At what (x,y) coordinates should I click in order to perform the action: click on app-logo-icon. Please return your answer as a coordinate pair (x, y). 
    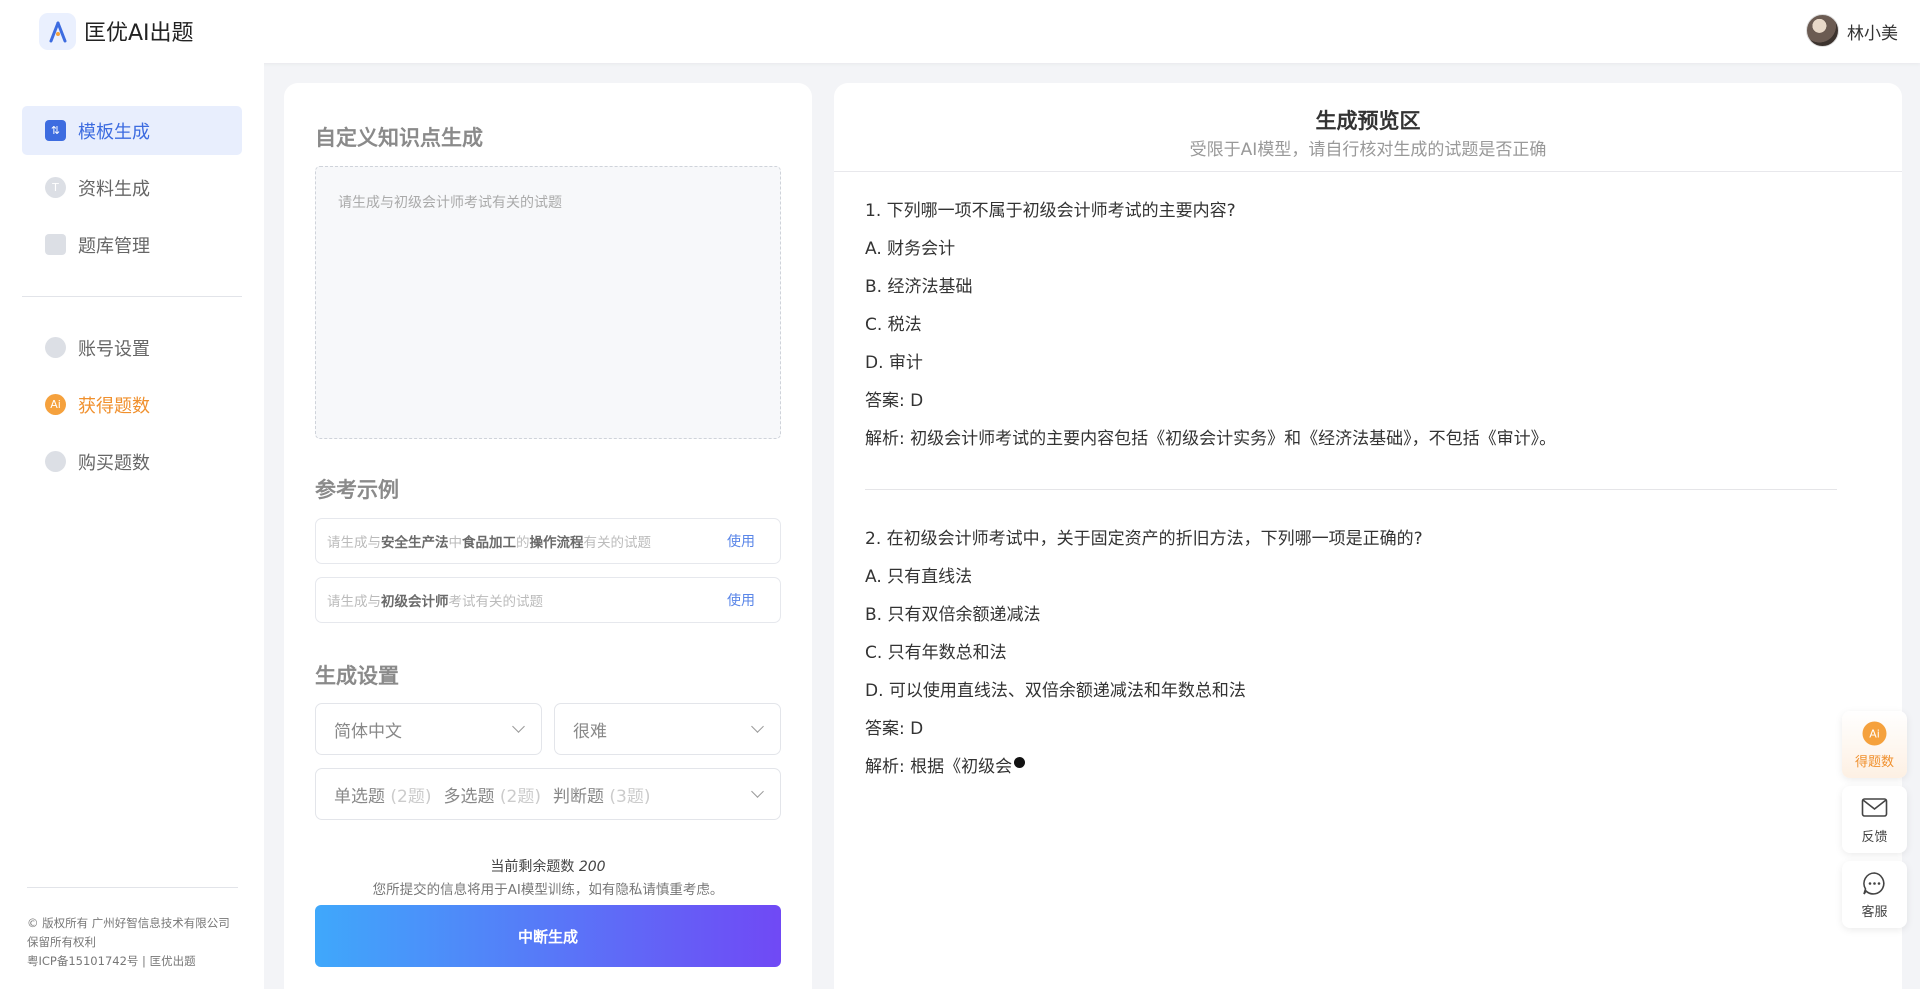
    Looking at the image, I should click on (57, 31).